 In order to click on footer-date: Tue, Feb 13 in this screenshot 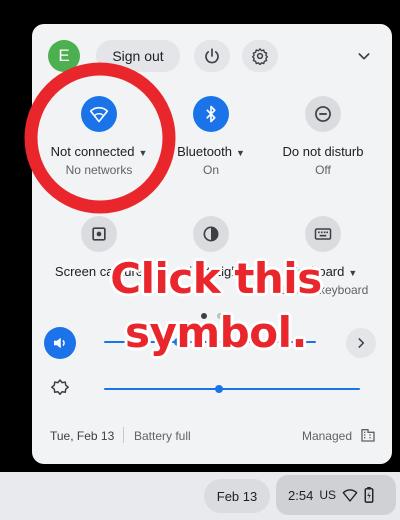, I will do `click(82, 436)`.